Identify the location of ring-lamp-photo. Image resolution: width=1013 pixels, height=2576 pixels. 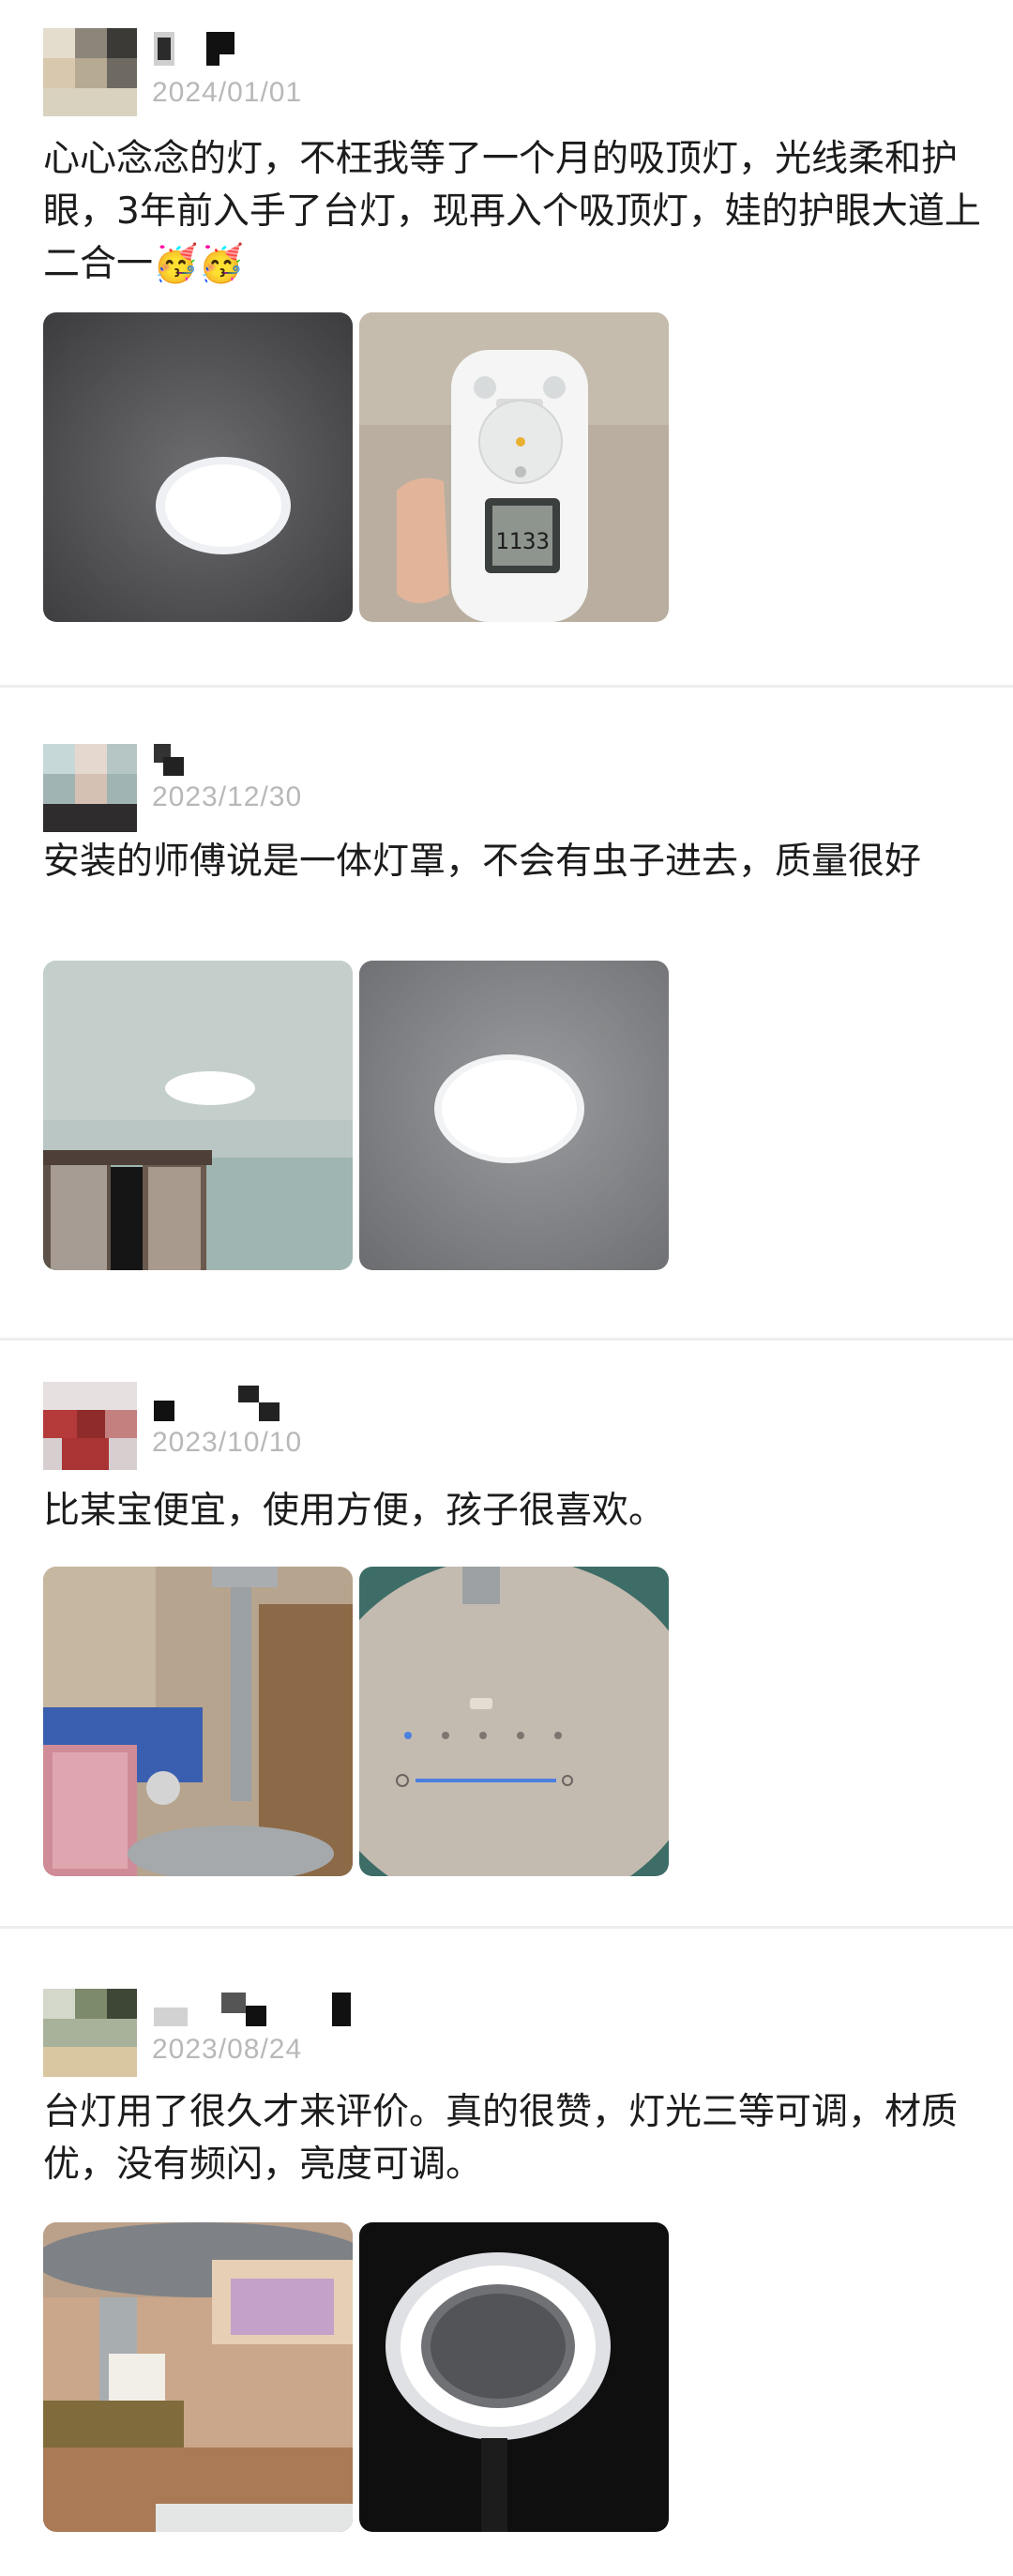
(514, 2377).